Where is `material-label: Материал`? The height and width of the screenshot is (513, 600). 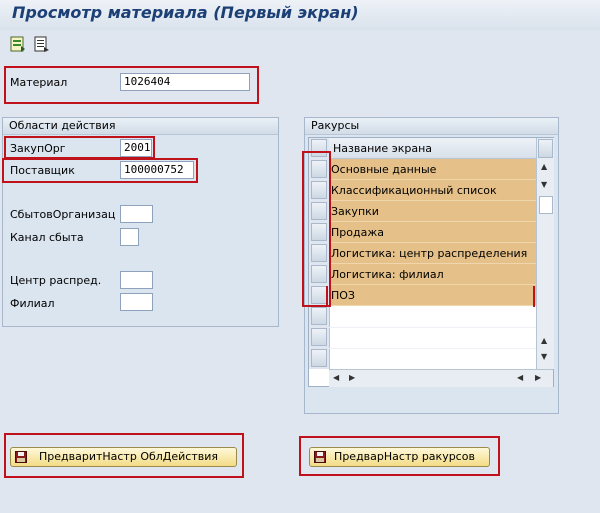 material-label: Материал is located at coordinates (39, 82).